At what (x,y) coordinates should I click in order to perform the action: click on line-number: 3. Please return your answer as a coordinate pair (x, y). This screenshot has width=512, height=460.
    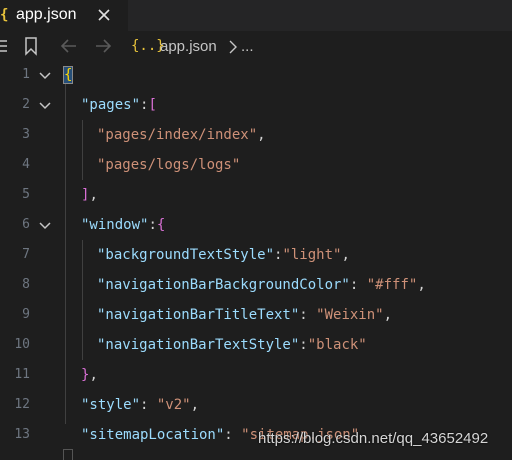
    Looking at the image, I should click on (26, 134).